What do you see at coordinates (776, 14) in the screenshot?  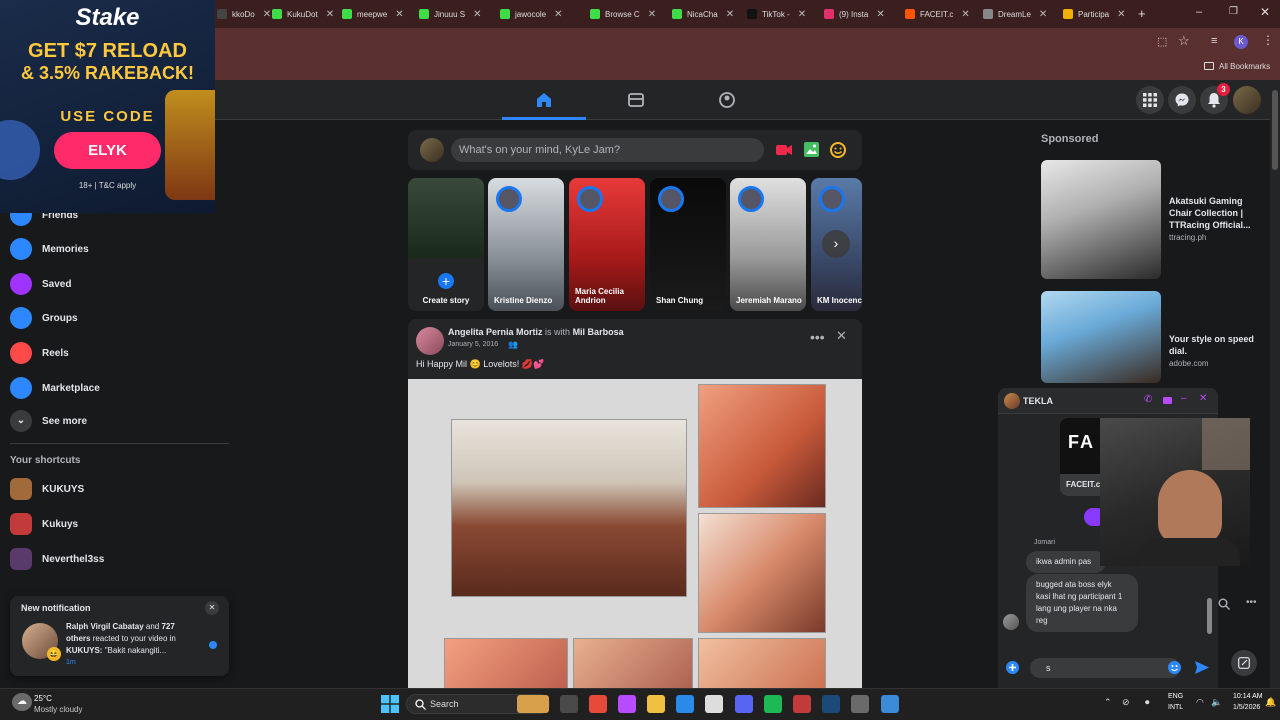 I see `browser-tab: TikTok - ✕` at bounding box center [776, 14].